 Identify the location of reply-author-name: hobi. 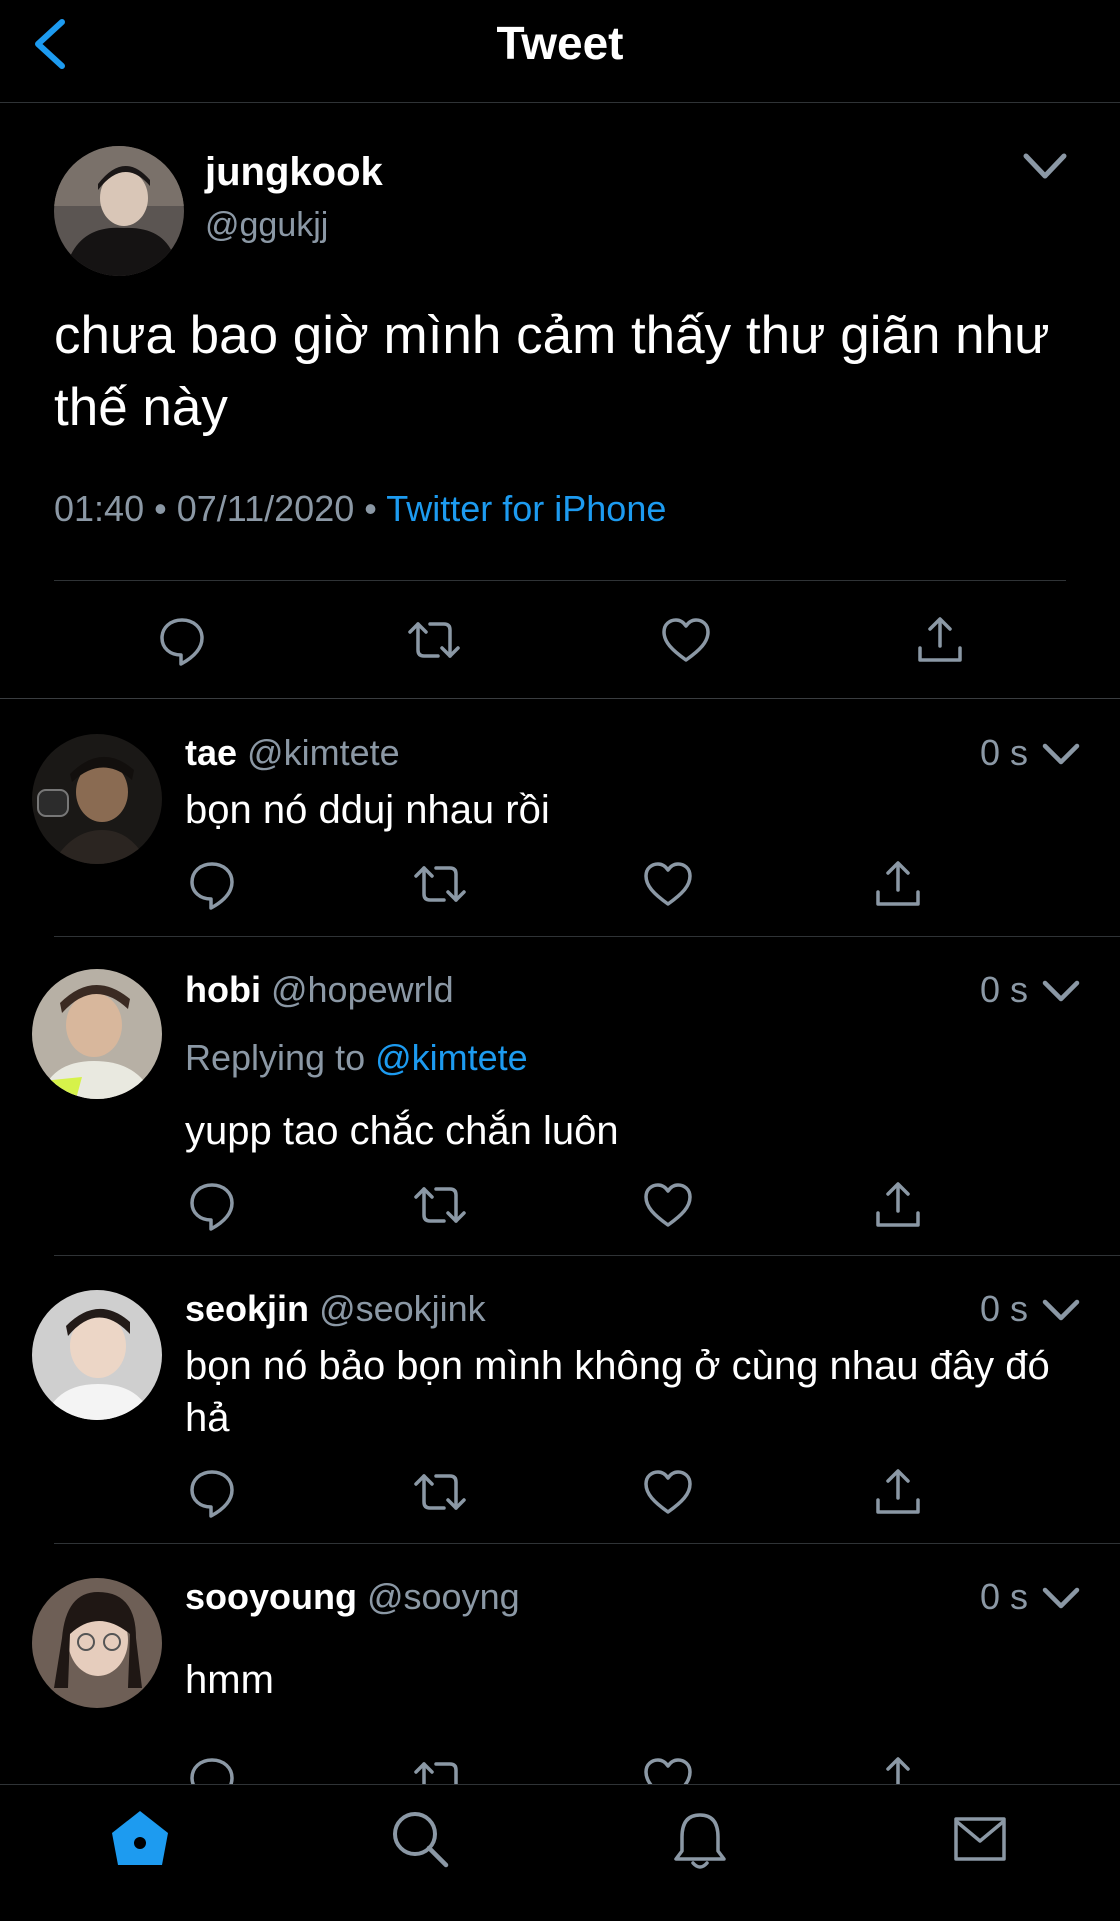
(223, 989).